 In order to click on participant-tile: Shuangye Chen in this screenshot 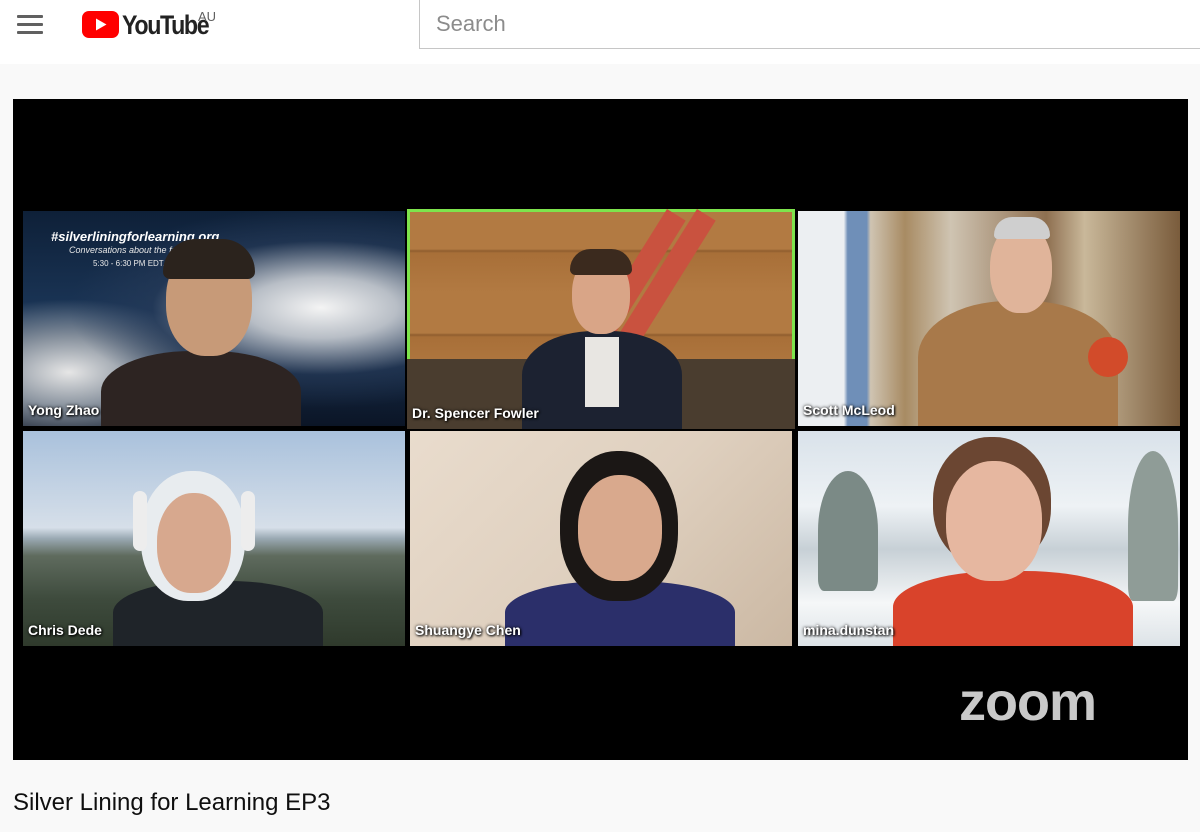, I will do `click(601, 538)`.